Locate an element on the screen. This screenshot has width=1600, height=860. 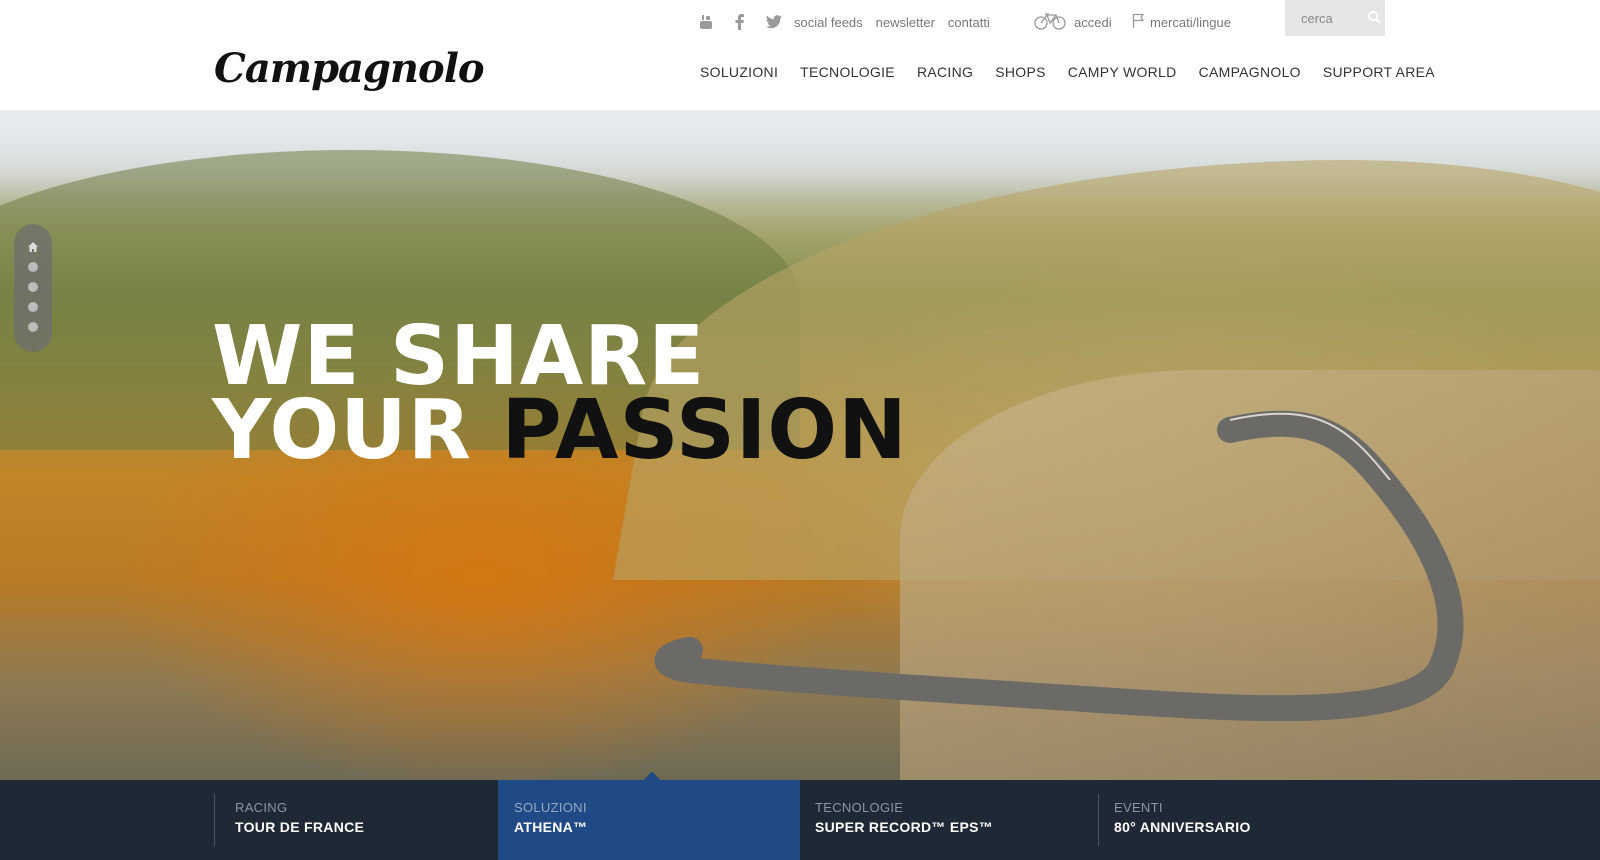
nav-tecnologie: TECNOLOGIE is located at coordinates (847, 72).